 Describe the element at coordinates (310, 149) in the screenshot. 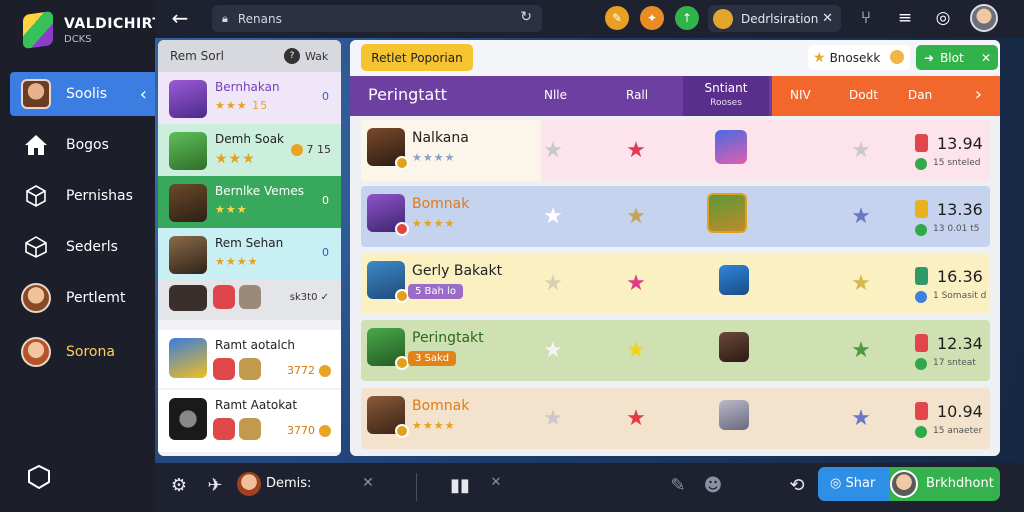

I see `player-meta: 7 15` at that location.